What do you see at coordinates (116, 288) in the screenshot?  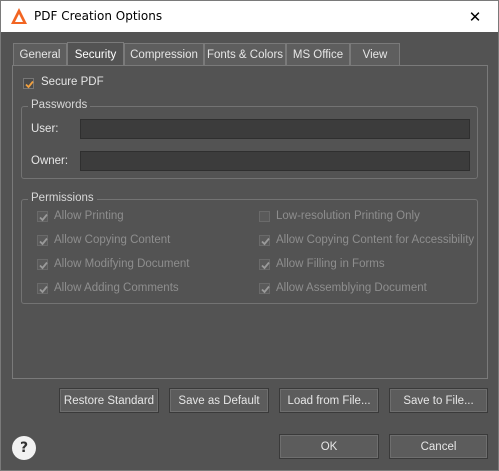 I see `allow-comments-label: Allow Adding Comments` at bounding box center [116, 288].